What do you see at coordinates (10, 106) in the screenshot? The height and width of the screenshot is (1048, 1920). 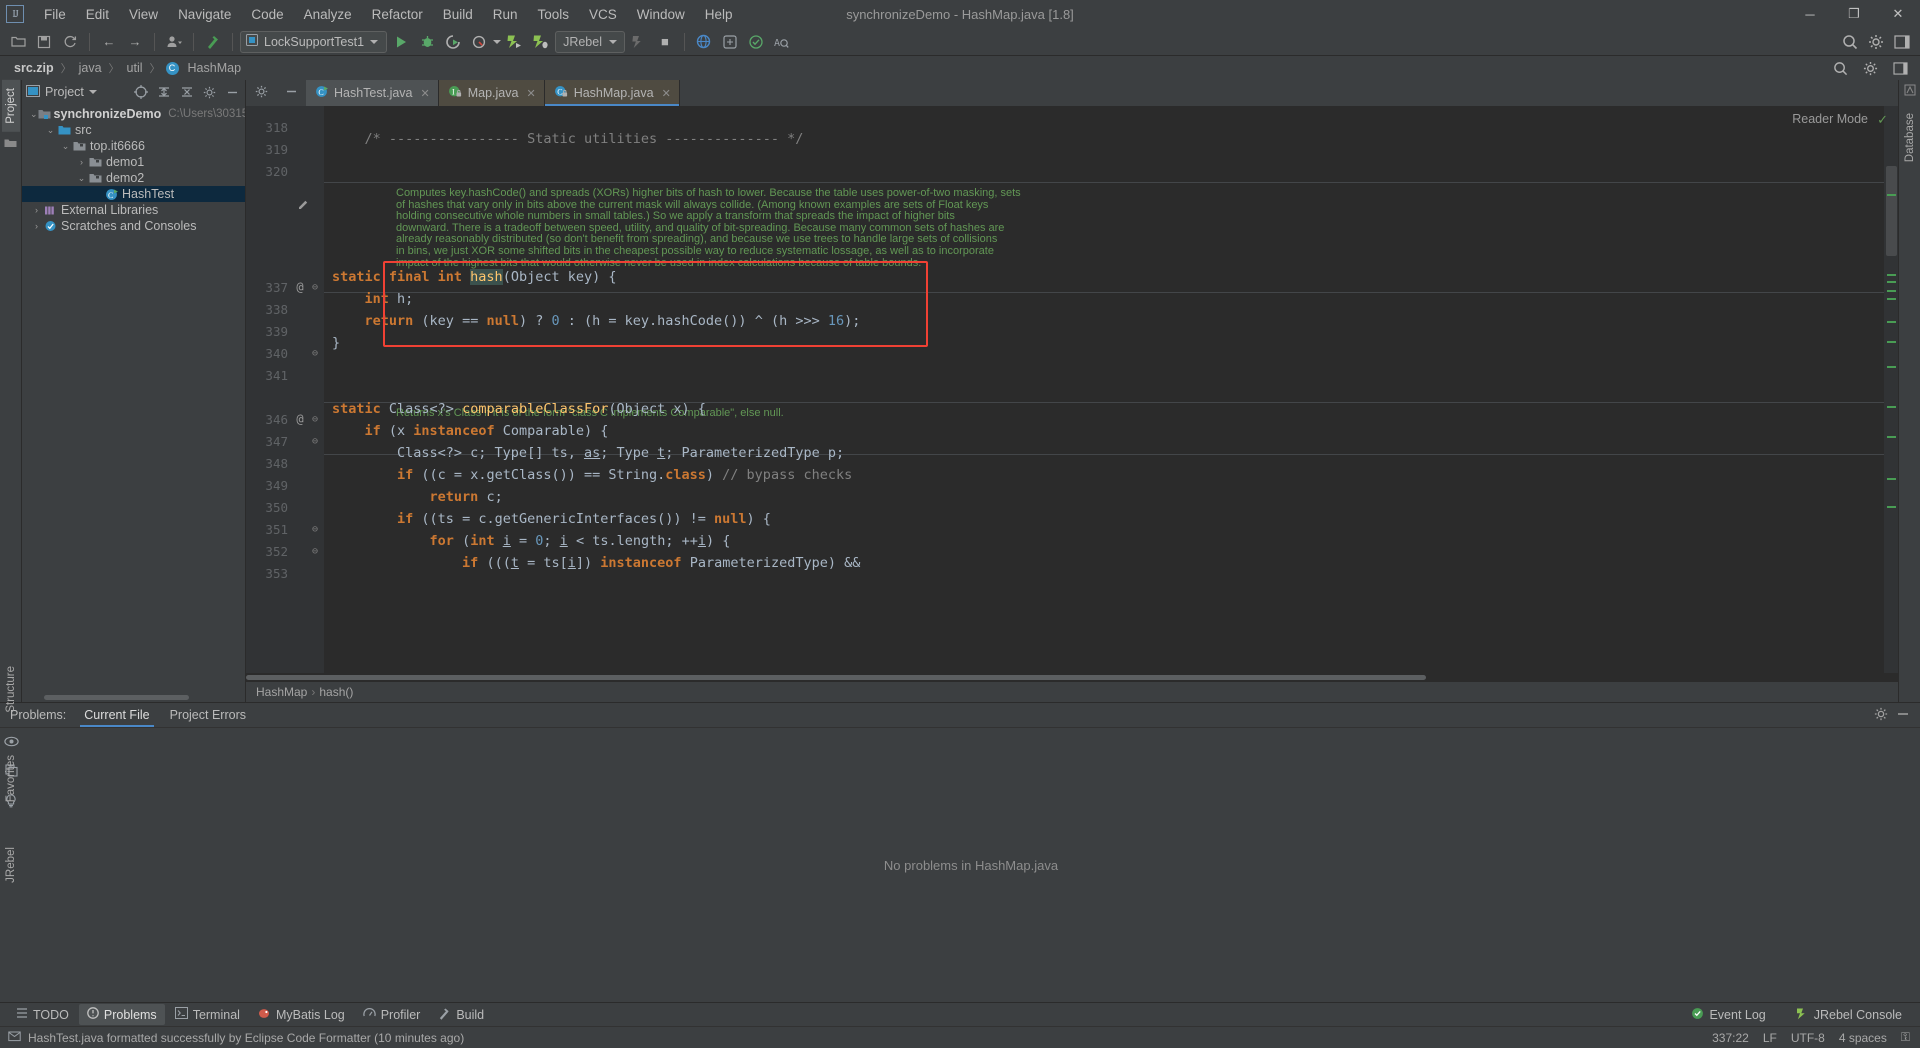 I see `sidebar-tab-project: Project` at bounding box center [10, 106].